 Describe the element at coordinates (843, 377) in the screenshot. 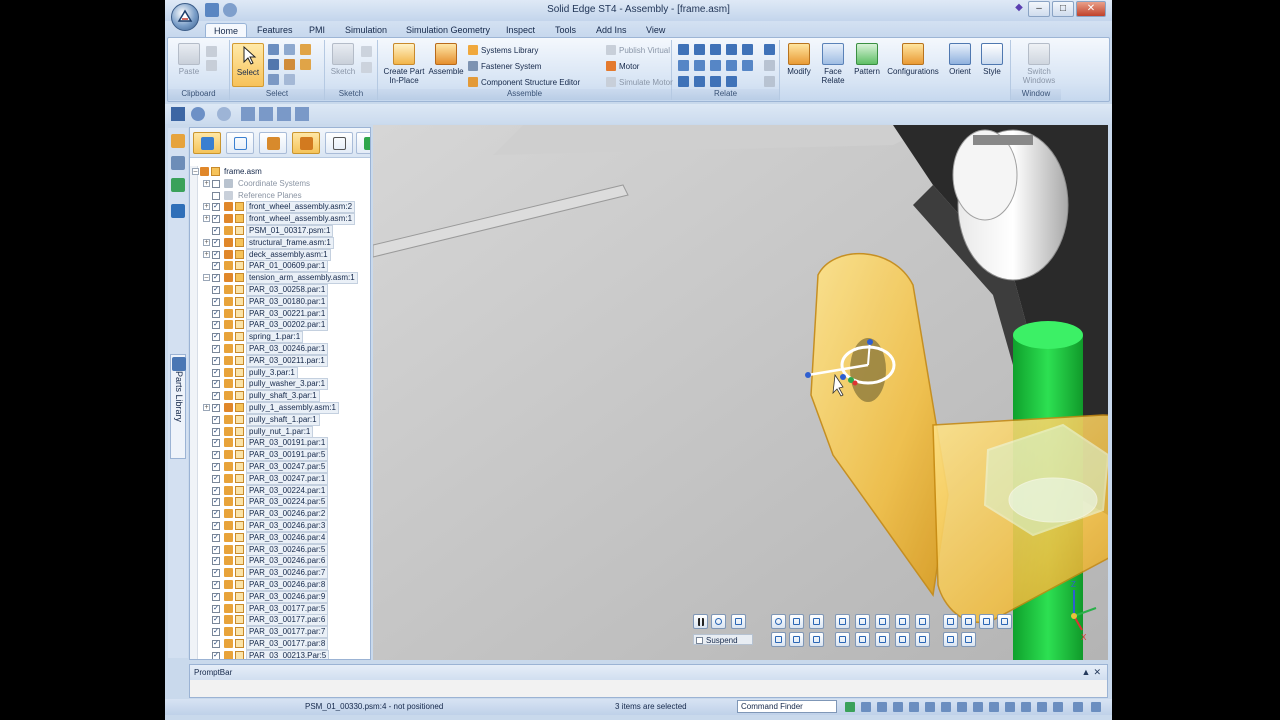

I see `steering-wheel-handle` at that location.